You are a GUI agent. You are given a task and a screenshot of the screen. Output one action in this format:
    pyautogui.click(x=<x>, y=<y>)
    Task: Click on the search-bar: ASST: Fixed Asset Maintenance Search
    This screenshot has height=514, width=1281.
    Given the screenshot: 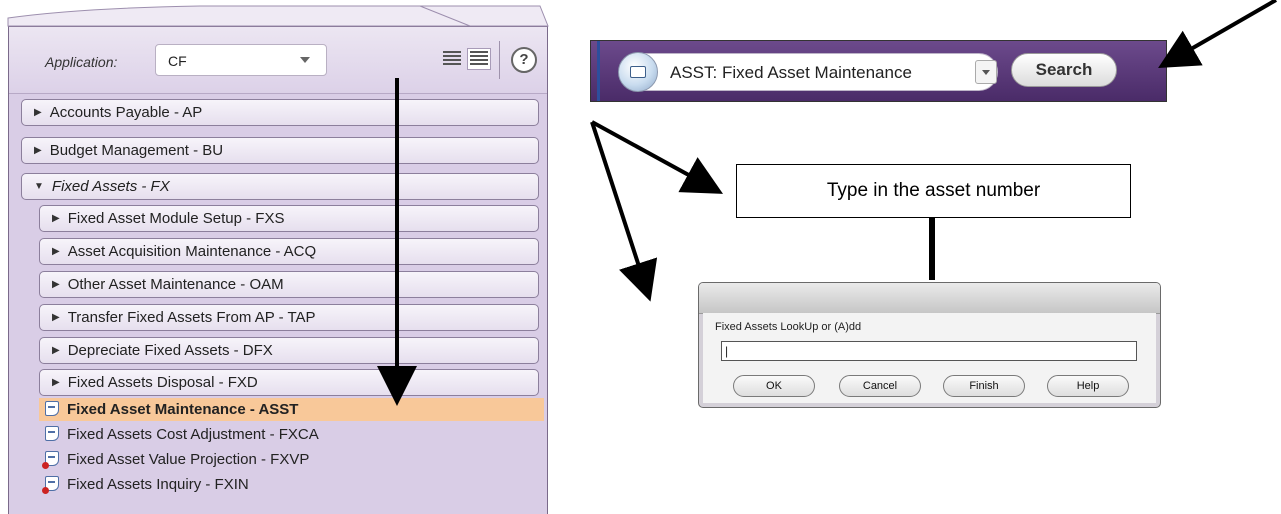 What is the action you would take?
    pyautogui.click(x=878, y=71)
    